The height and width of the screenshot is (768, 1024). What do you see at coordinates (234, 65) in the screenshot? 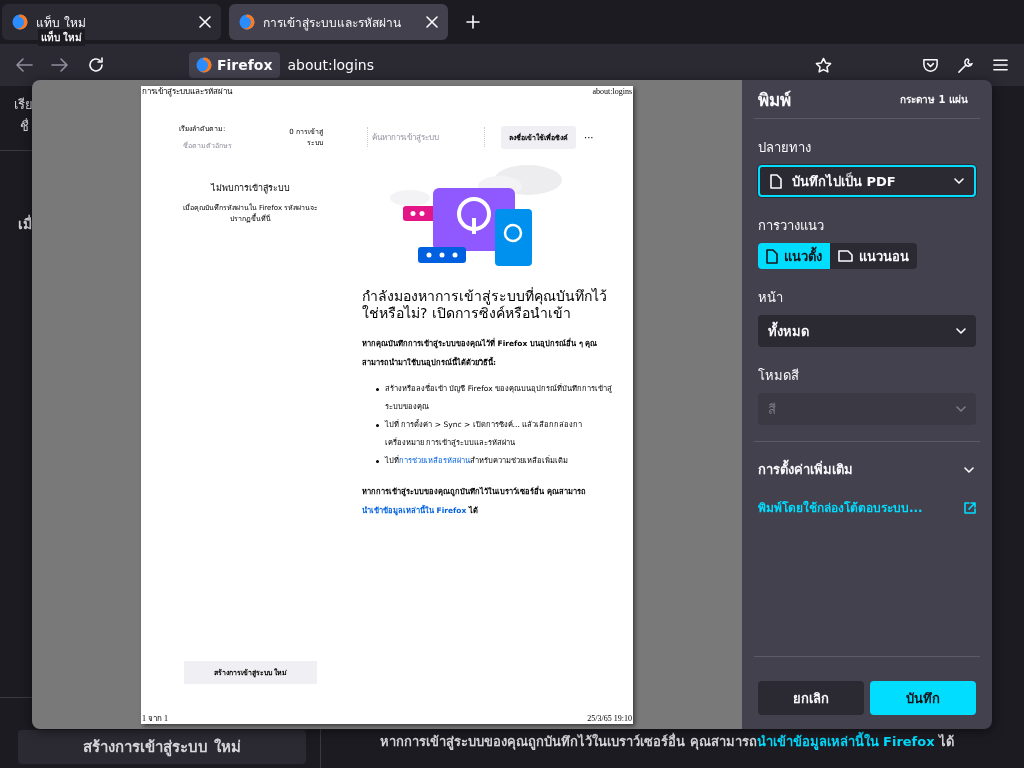
I see `identity-button: Firefox` at bounding box center [234, 65].